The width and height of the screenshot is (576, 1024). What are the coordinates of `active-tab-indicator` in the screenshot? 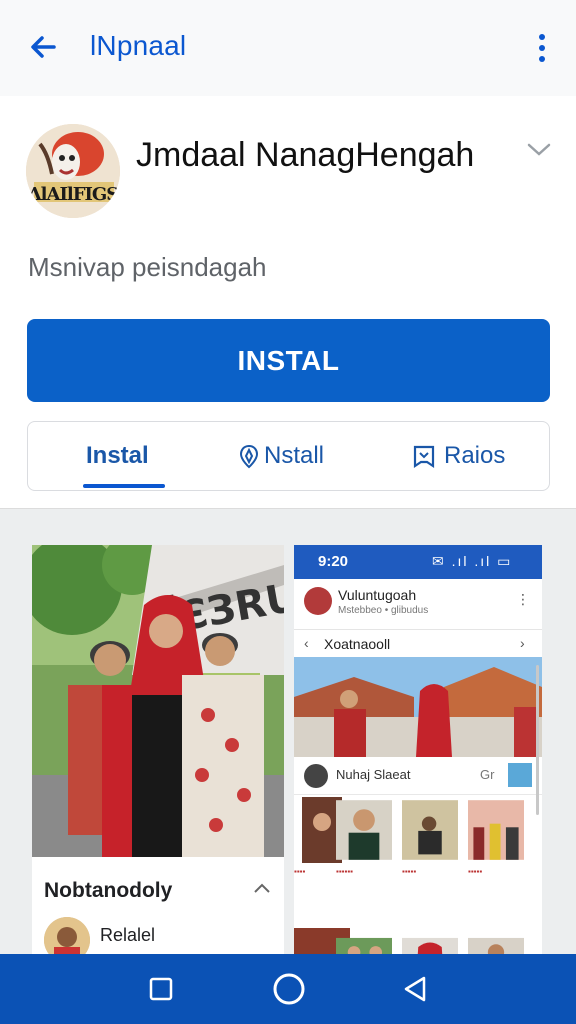 It's located at (124, 486).